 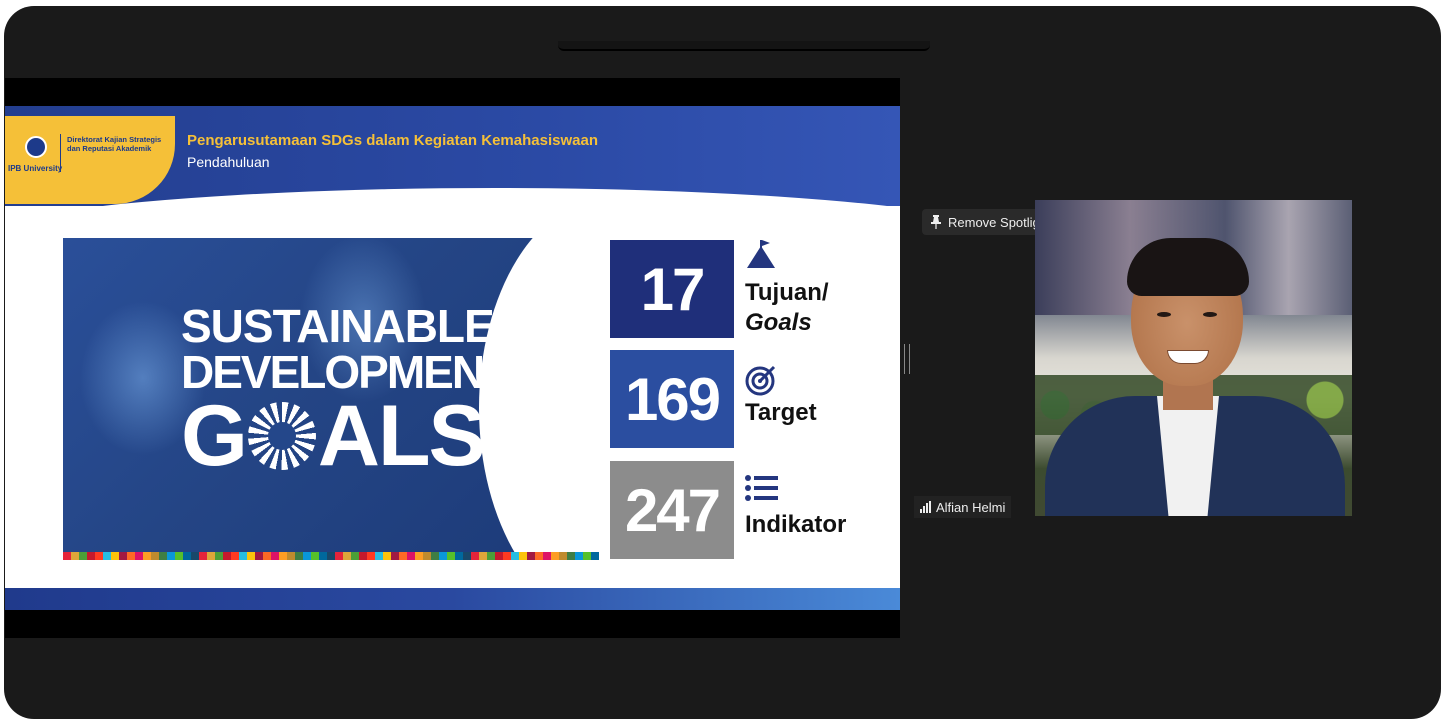 I want to click on stat-indicator-label: Indikator, so click(x=796, y=524).